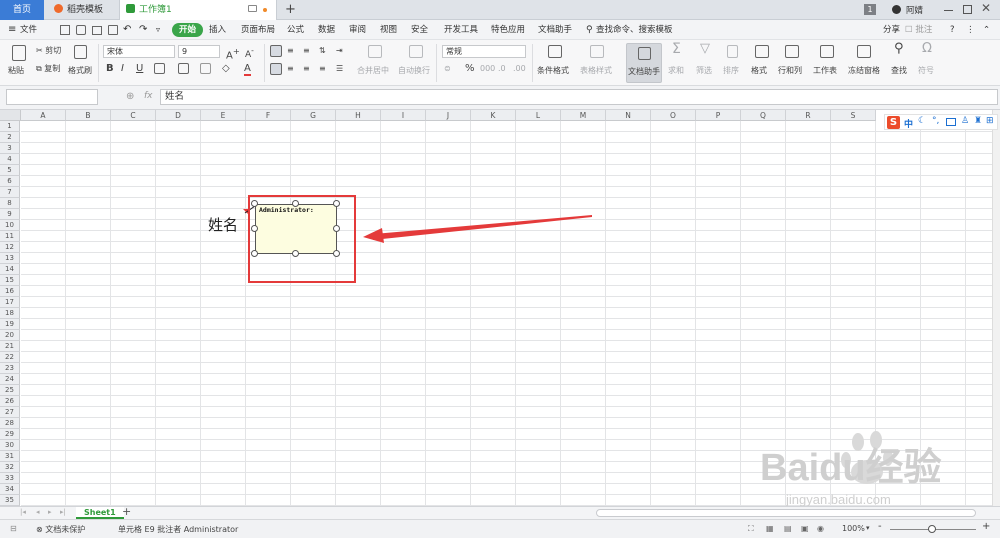 This screenshot has height=538, width=1000. Describe the element at coordinates (461, 30) in the screenshot. I see `menu-developer: 开发工具` at that location.